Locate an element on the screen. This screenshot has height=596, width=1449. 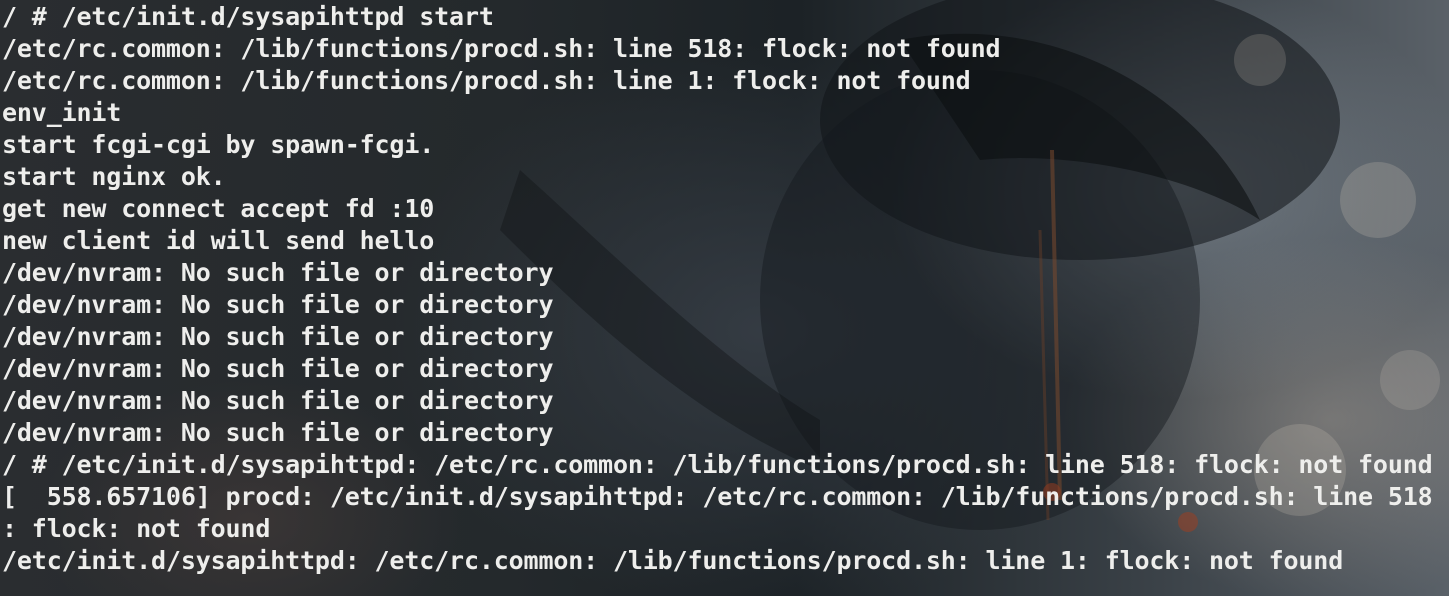
terminal-line: env_init is located at coordinates (62, 112).